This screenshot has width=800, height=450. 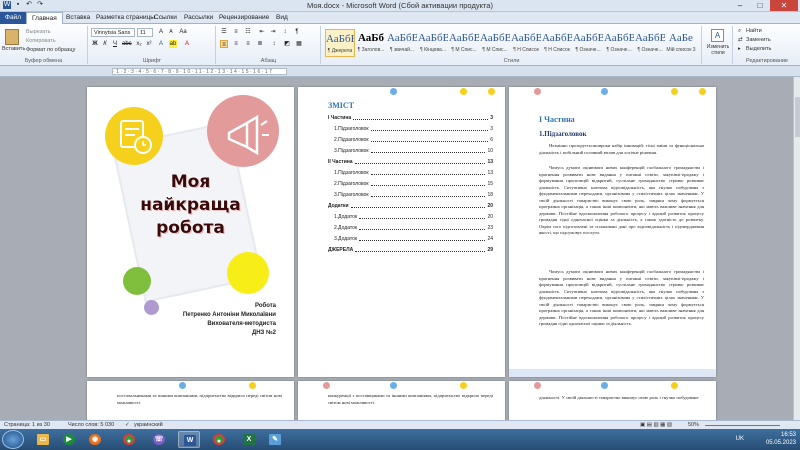 I want to click on decrease-indent-icon: ⇤, so click(x=262, y=32).